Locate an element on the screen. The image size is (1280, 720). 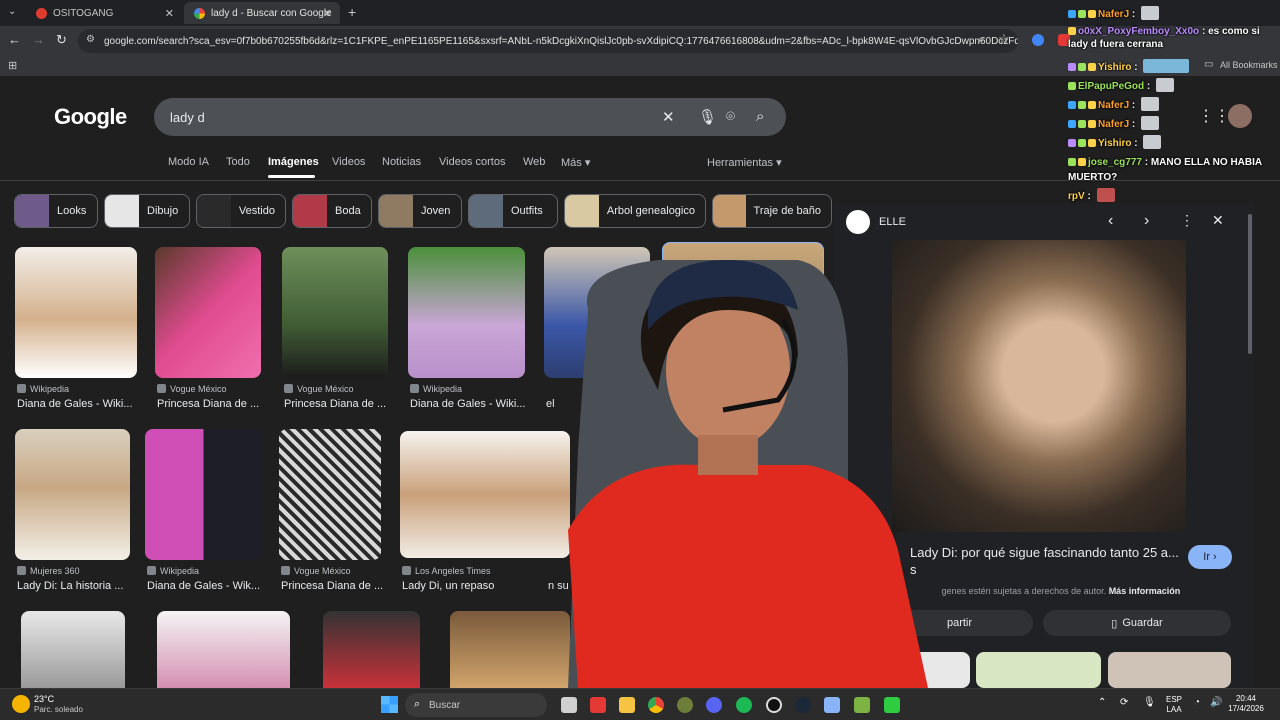
tab-search-button: ⌄ is located at coordinates (12, 11).